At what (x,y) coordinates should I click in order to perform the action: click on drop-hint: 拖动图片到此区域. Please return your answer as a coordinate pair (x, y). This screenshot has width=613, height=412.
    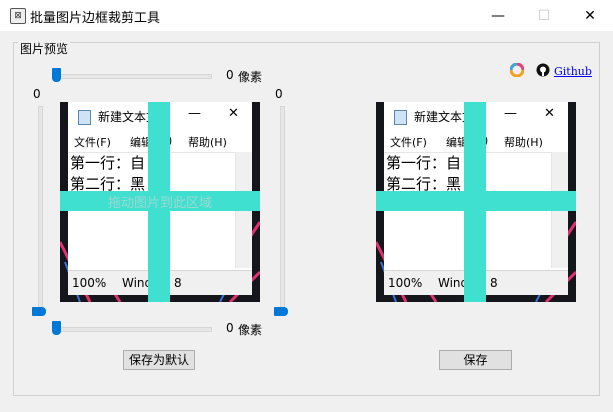
    Looking at the image, I should click on (159, 203).